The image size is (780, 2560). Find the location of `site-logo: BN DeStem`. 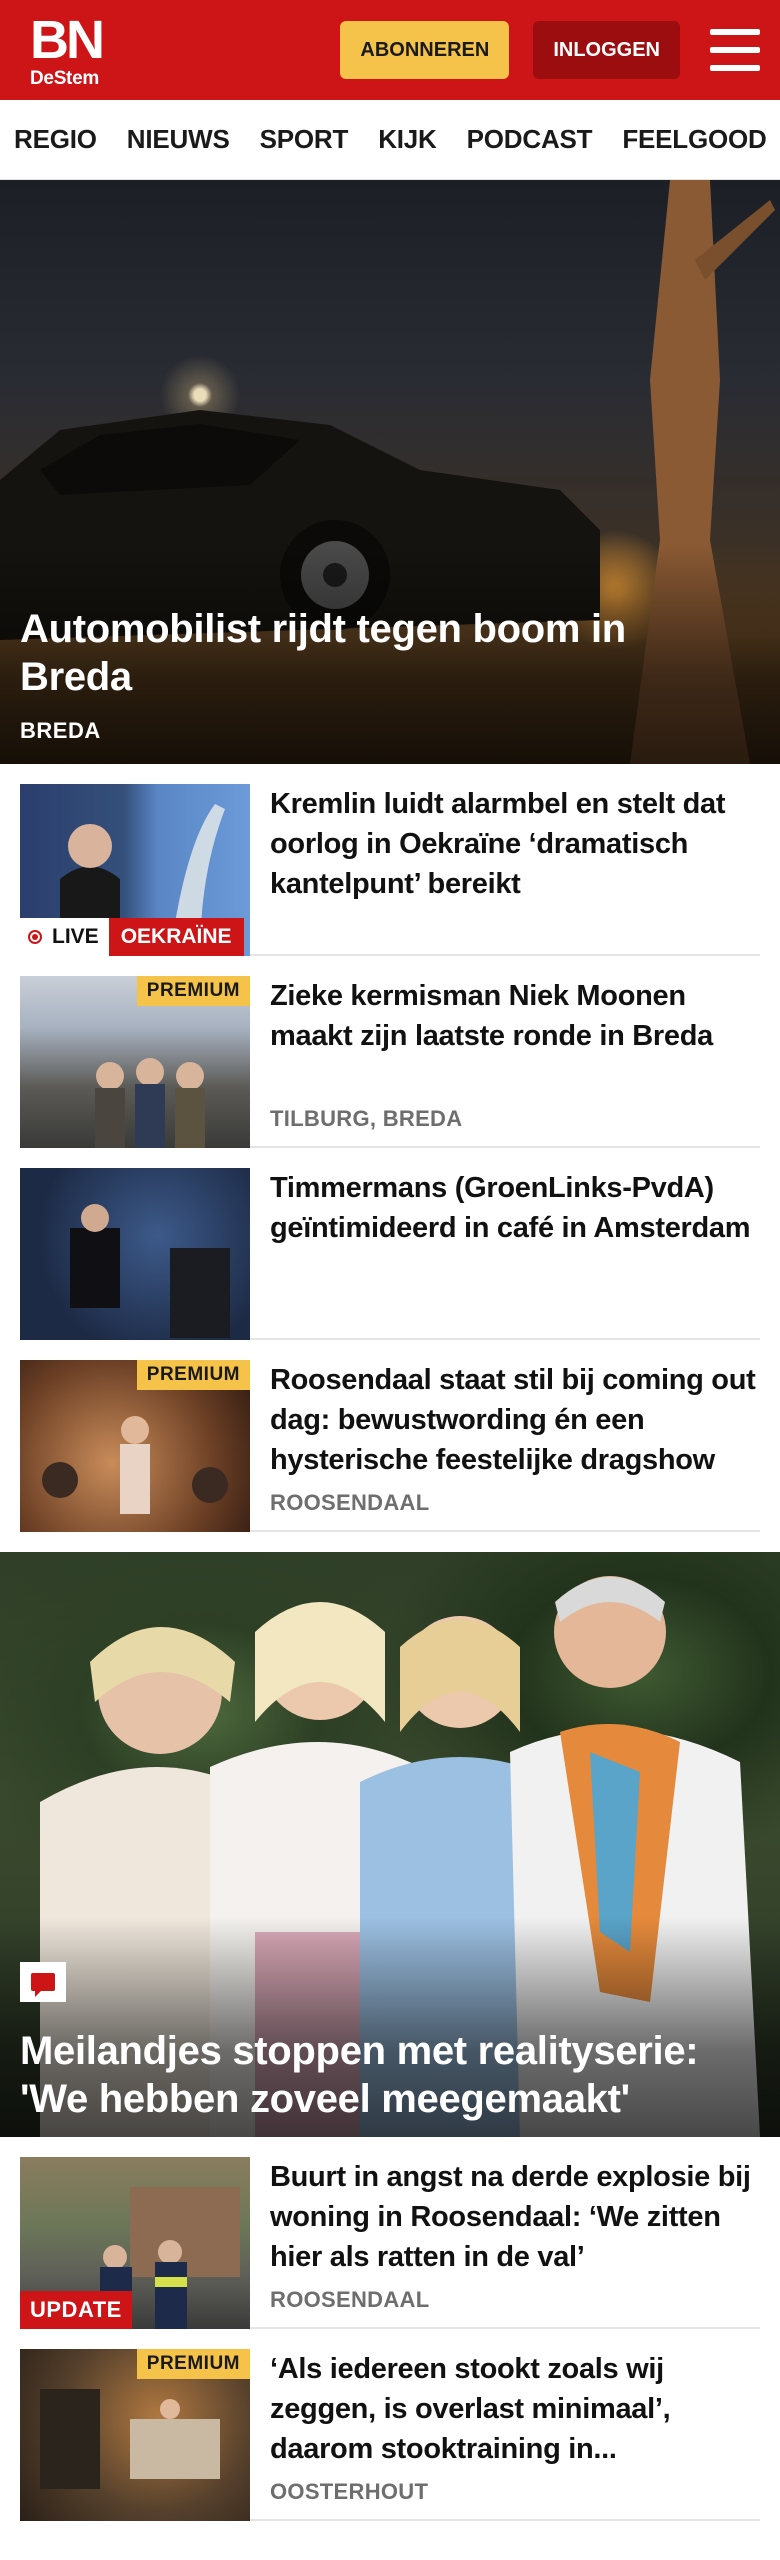

site-logo: BN DeStem is located at coordinates (67, 49).